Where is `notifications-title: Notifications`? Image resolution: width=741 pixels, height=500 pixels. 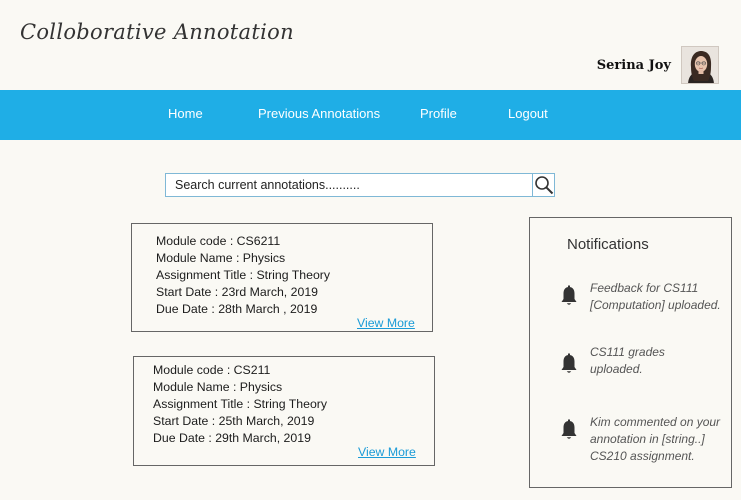
notifications-title: Notifications is located at coordinates (608, 244).